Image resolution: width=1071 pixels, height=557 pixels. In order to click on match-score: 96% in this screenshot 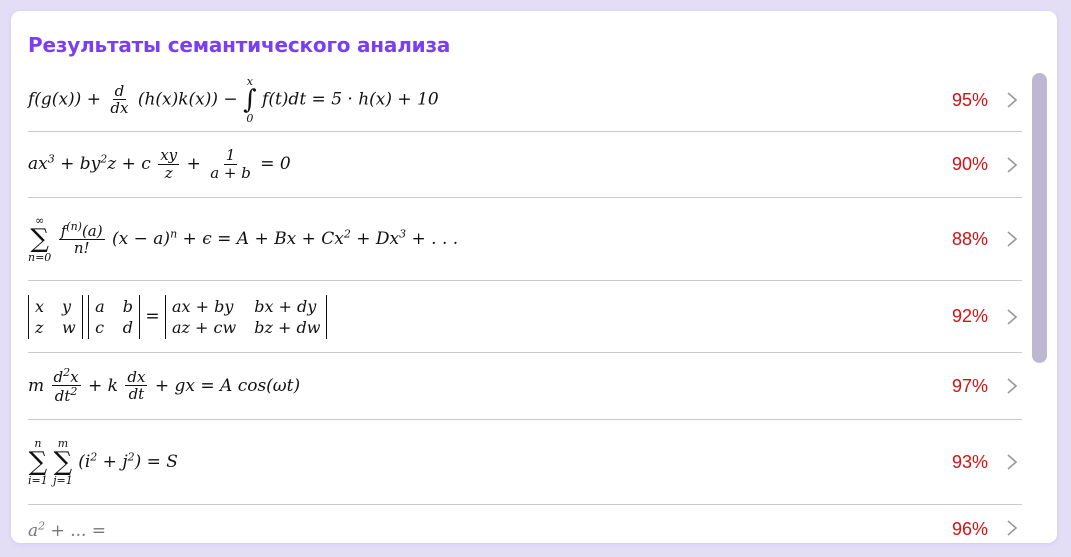, I will do `click(969, 529)`.